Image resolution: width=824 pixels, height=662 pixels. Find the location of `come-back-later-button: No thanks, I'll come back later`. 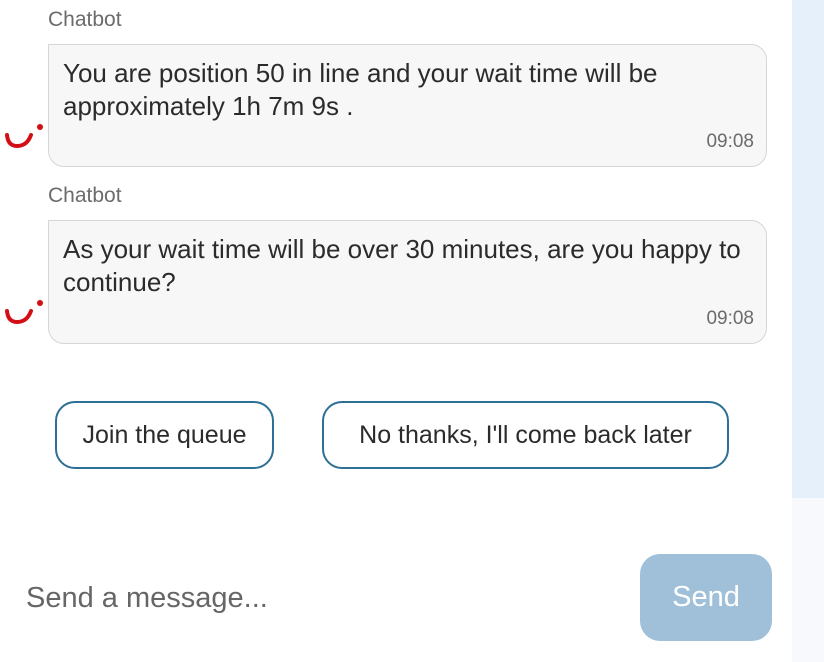

come-back-later-button: No thanks, I'll come back later is located at coordinates (525, 435).